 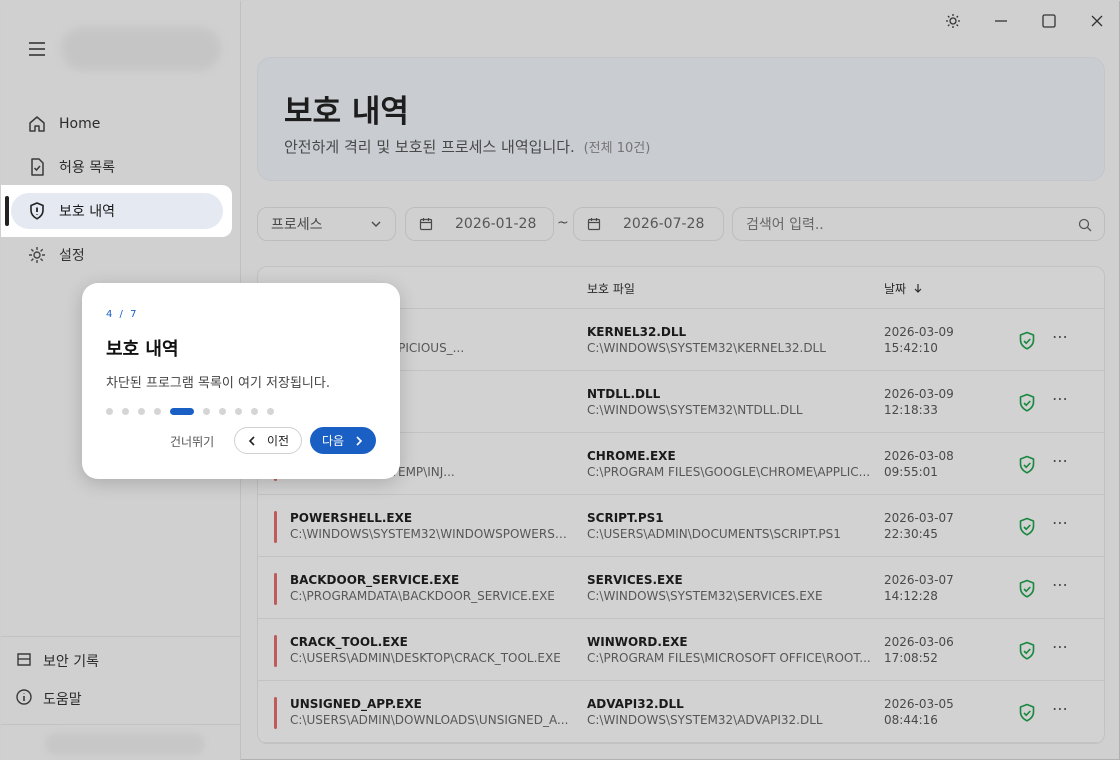 What do you see at coordinates (48, 699) in the screenshot?
I see `sidebar-footer-help: 도움말` at bounding box center [48, 699].